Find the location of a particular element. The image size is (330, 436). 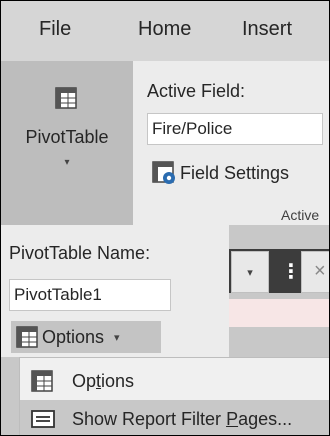

tab-file: File is located at coordinates (55, 29).